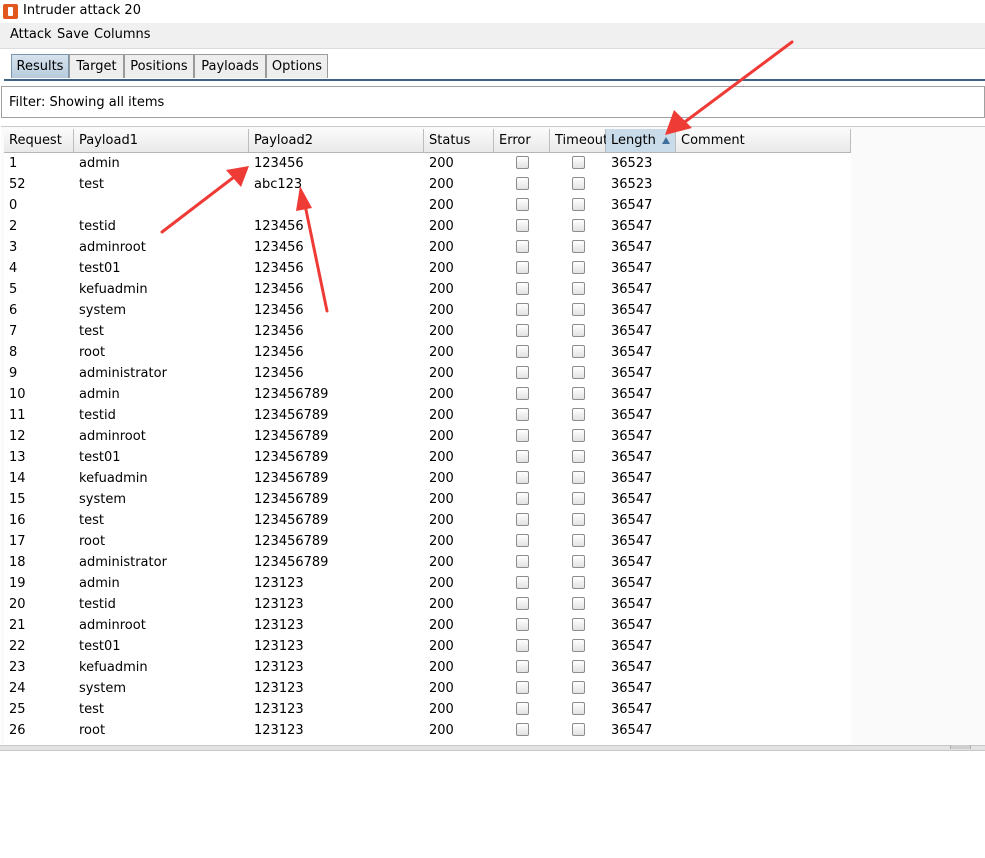 This screenshot has width=985, height=858. I want to click on column-header-status: Status, so click(459, 140).